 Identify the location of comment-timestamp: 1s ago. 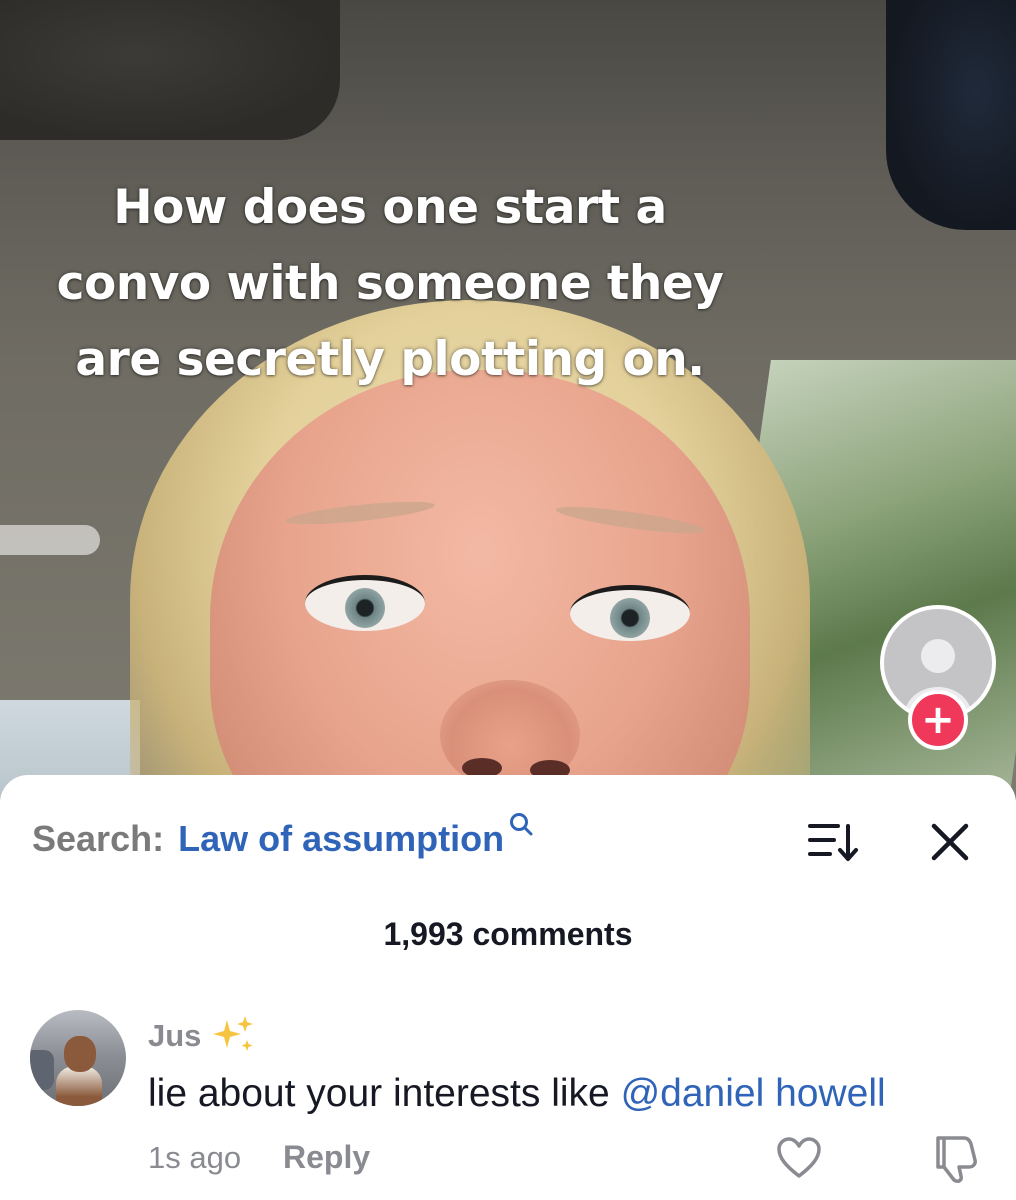
(195, 1157).